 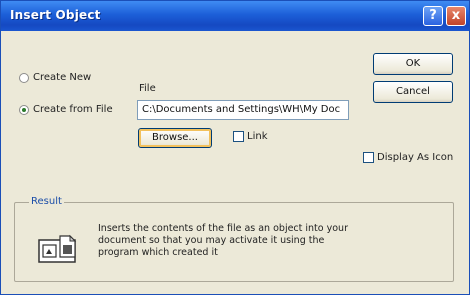 What do you see at coordinates (243, 110) in the screenshot?
I see `file-path-input: C:\Documents and Settings\WH\My Doc` at bounding box center [243, 110].